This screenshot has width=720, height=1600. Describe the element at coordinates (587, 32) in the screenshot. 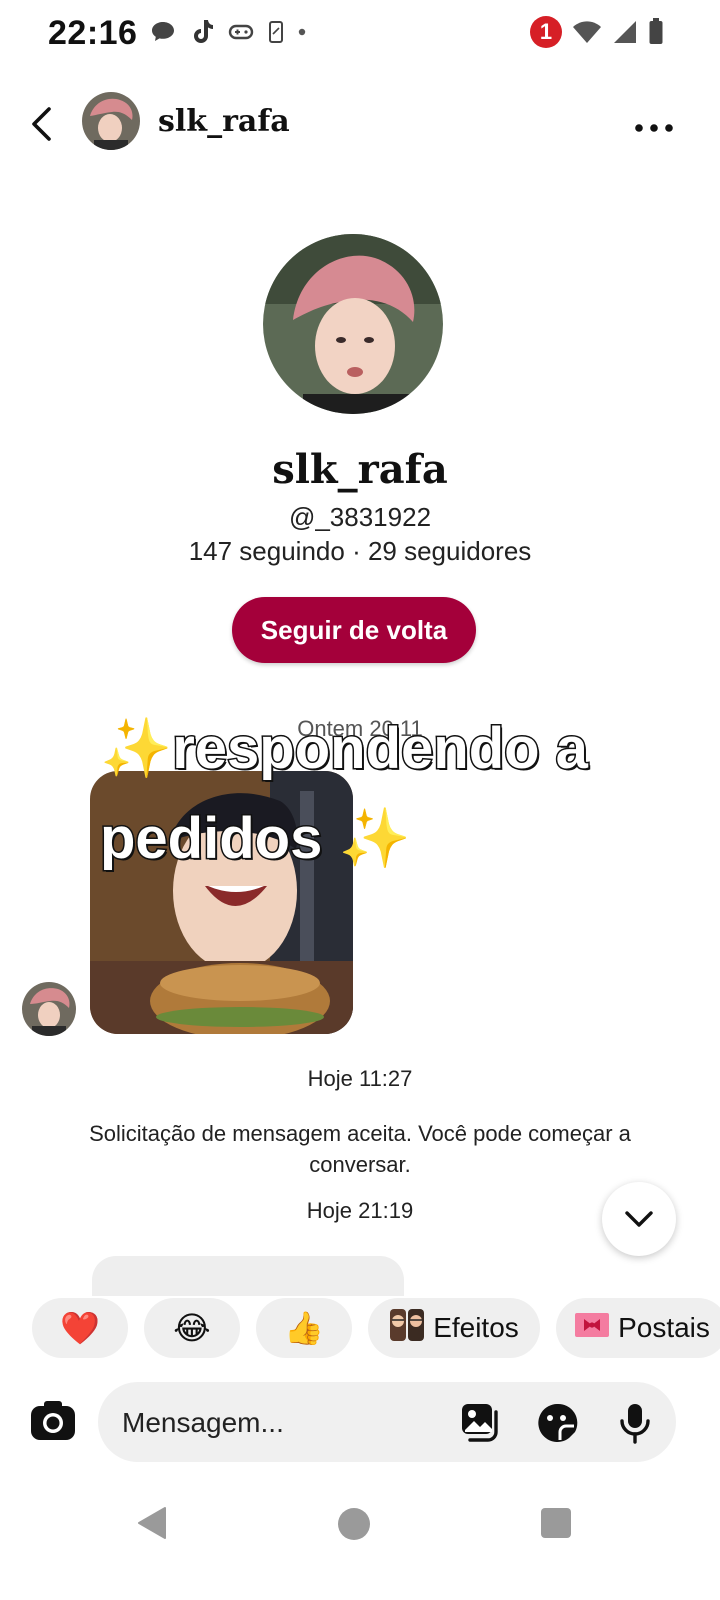

I see `wifi-icon` at that location.